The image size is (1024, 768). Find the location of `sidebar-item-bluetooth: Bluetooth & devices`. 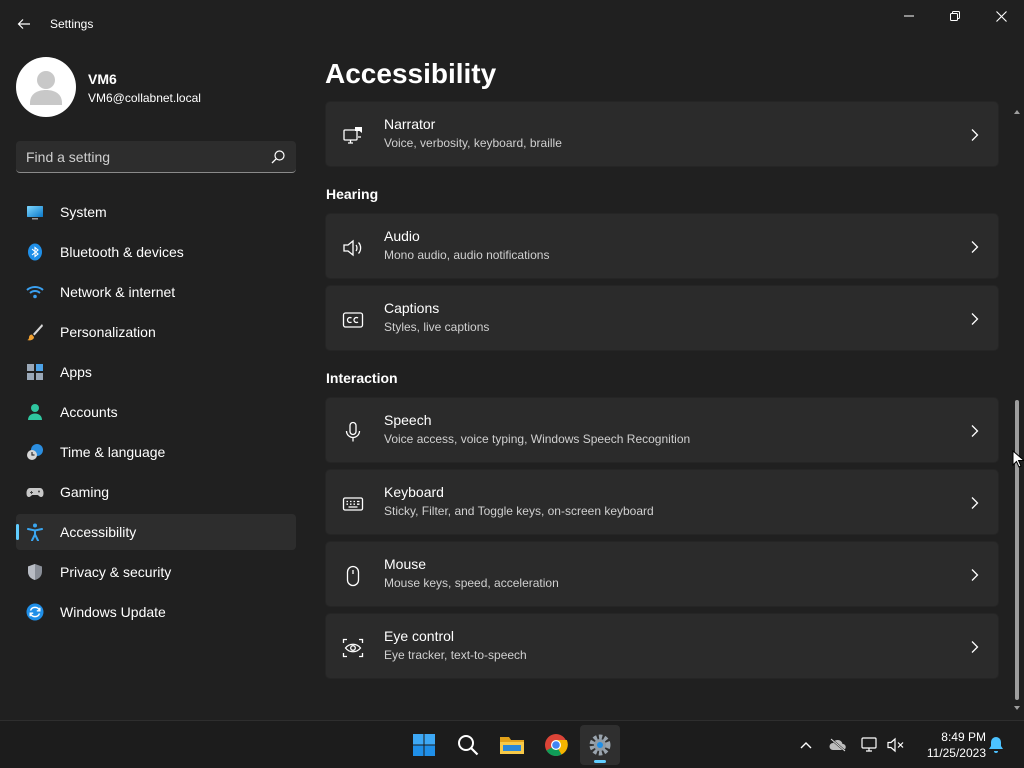

sidebar-item-bluetooth: Bluetooth & devices is located at coordinates (156, 252).